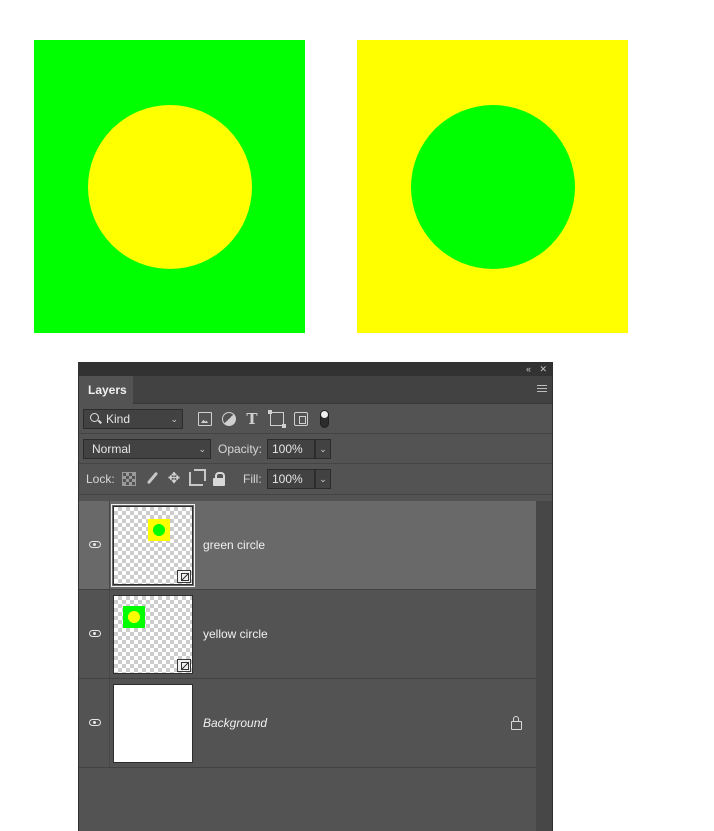 The width and height of the screenshot is (714, 831). What do you see at coordinates (134, 617) in the screenshot?
I see `thumbnail-green-square` at bounding box center [134, 617].